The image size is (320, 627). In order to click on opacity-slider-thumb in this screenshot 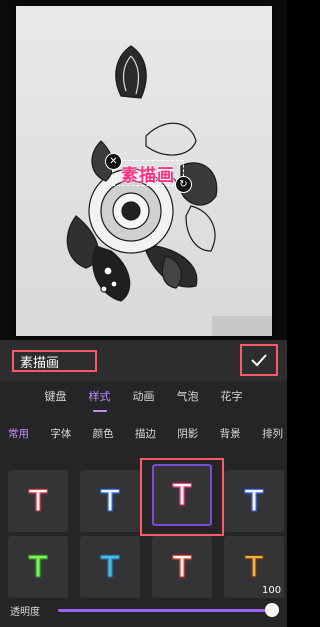, I will do `click(272, 610)`.